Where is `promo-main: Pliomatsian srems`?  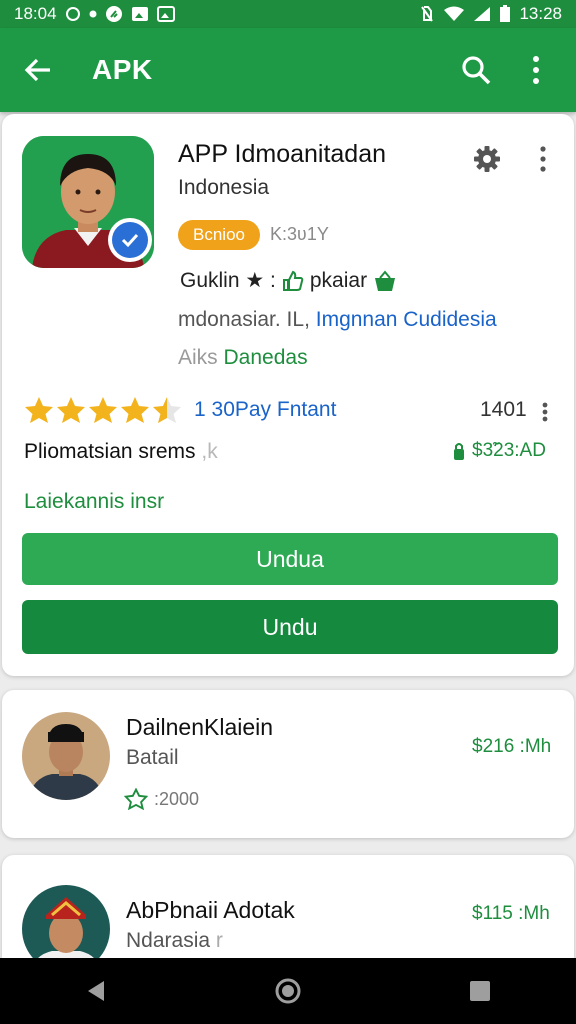
promo-main: Pliomatsian srems is located at coordinates (110, 451).